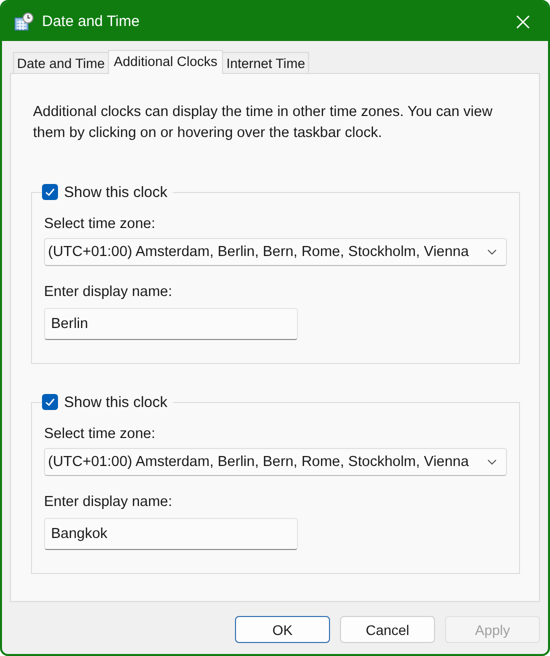 This screenshot has height=656, width=550. I want to click on display-name-field: Bangkok, so click(171, 534).